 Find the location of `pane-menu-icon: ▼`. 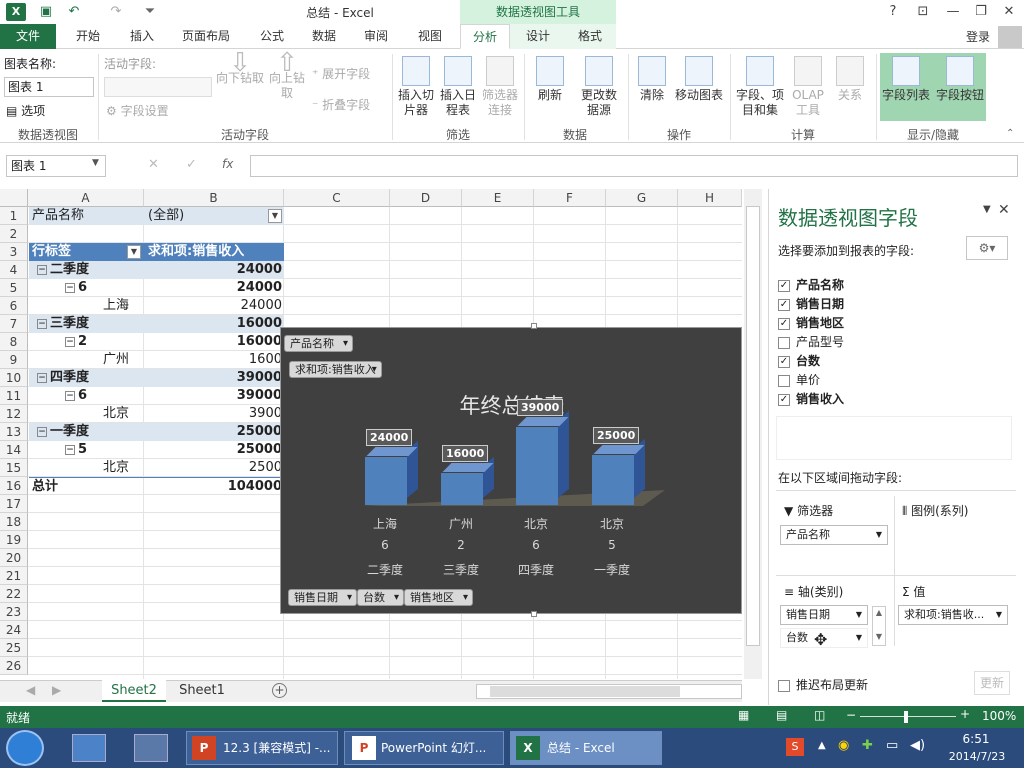

pane-menu-icon: ▼ is located at coordinates (987, 209).